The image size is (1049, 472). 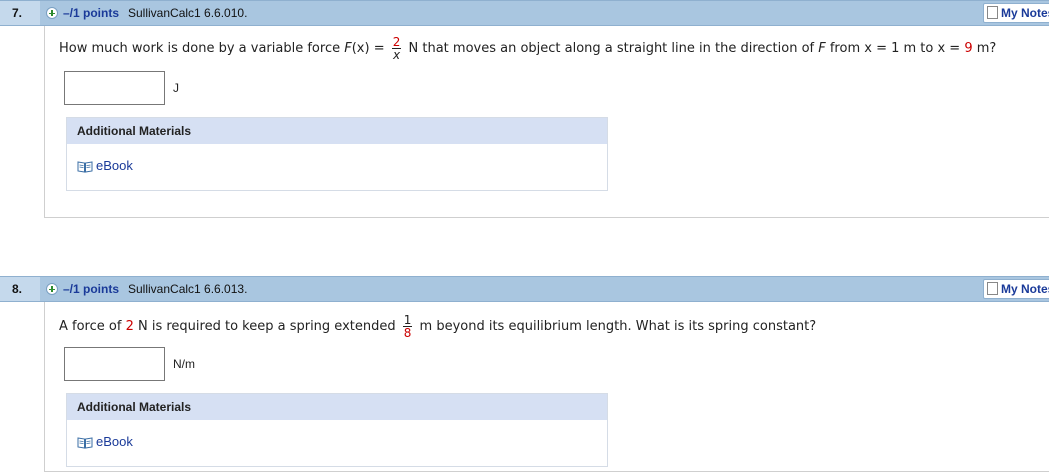 I want to click on answer-unit: N/m, so click(x=184, y=364).